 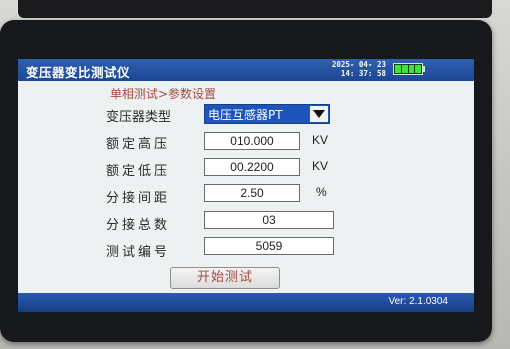 I want to click on transformer-type-value: 电压互感器PT, so click(x=245, y=115).